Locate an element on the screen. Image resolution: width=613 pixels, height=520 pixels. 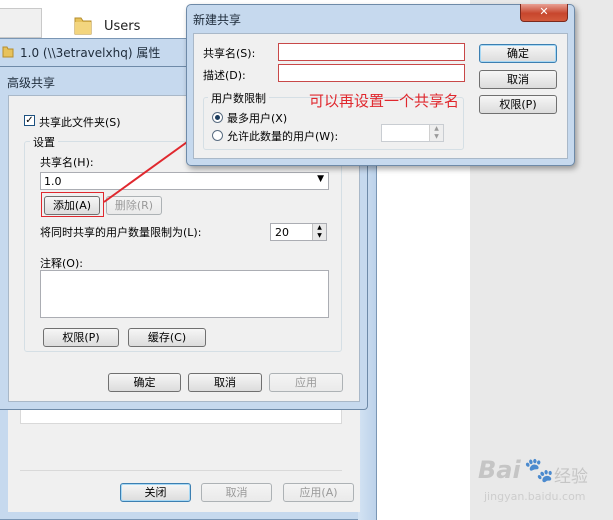
close-icon: ✕ is located at coordinates (544, 11).